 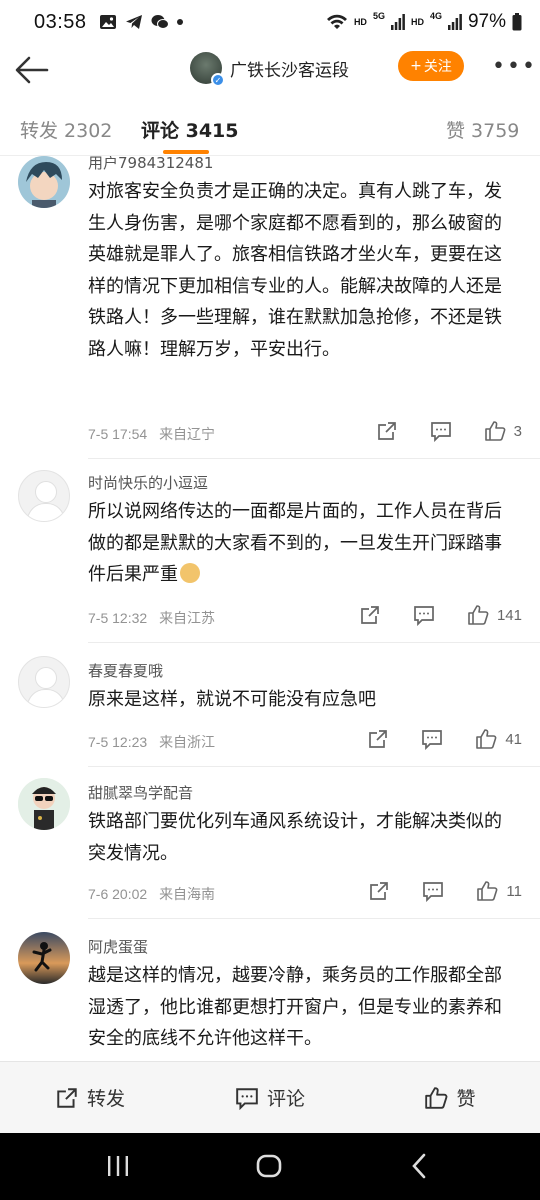 I want to click on repost-label: 转发, so click(x=105, y=1099).